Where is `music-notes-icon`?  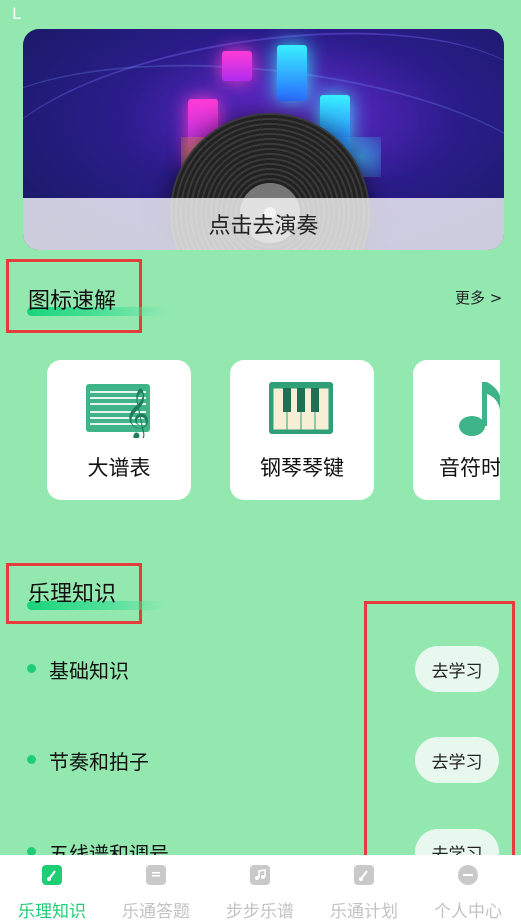
music-notes-icon is located at coordinates (260, 875).